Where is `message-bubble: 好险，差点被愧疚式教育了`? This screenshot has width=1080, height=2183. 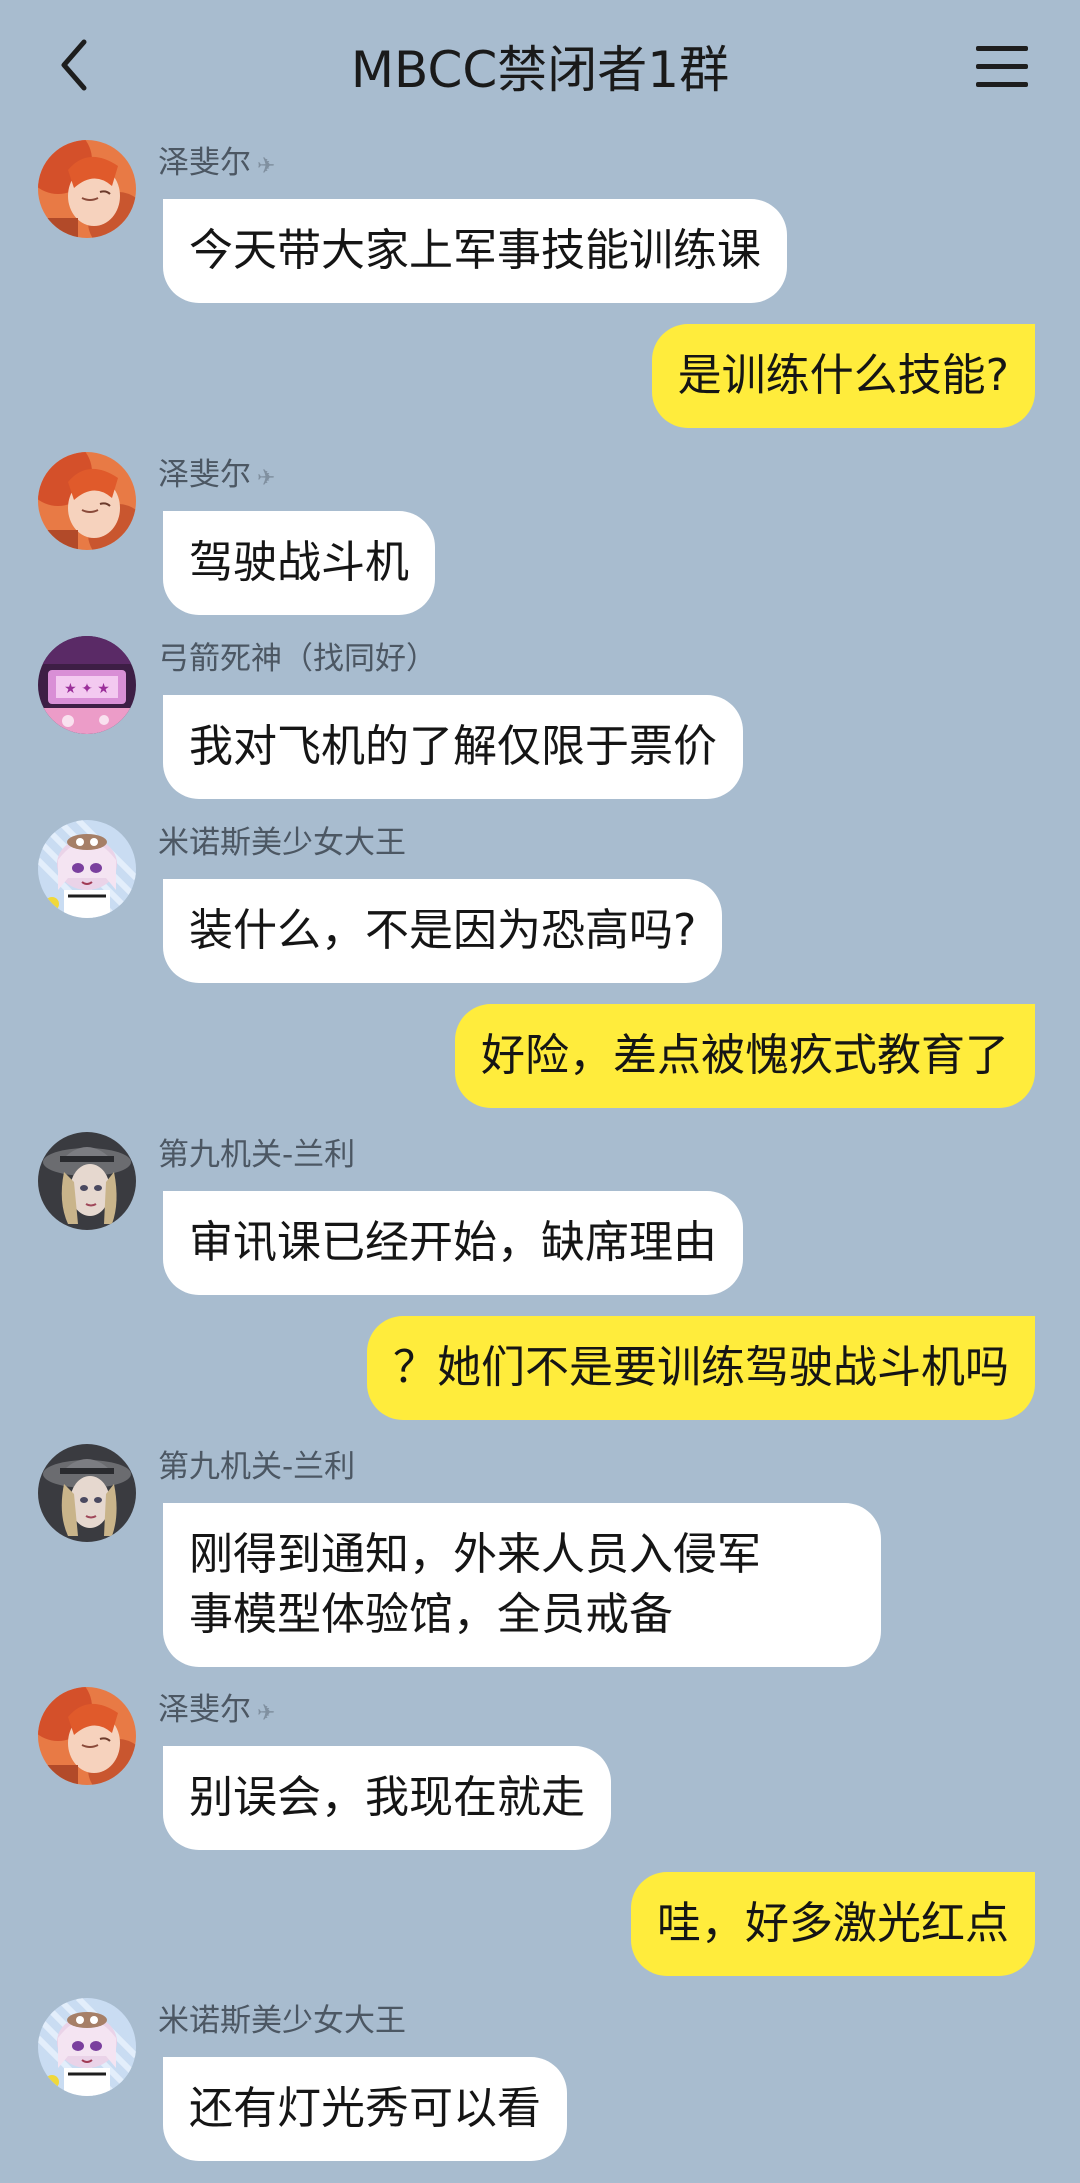
message-bubble: 好险，差点被愧疚式教育了 is located at coordinates (745, 1056).